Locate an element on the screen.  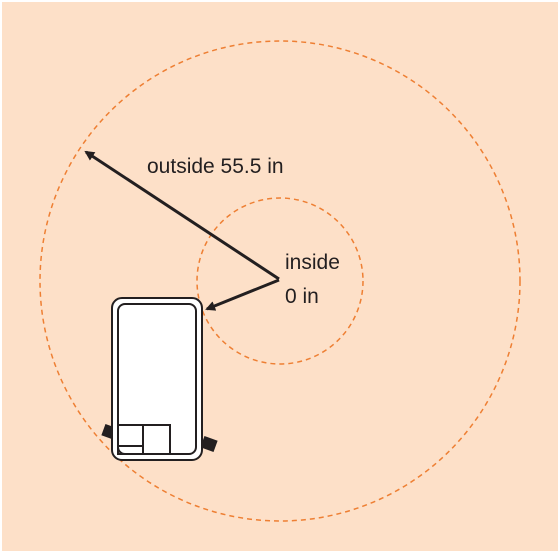
vehicle-icon is located at coordinates (159, 379).